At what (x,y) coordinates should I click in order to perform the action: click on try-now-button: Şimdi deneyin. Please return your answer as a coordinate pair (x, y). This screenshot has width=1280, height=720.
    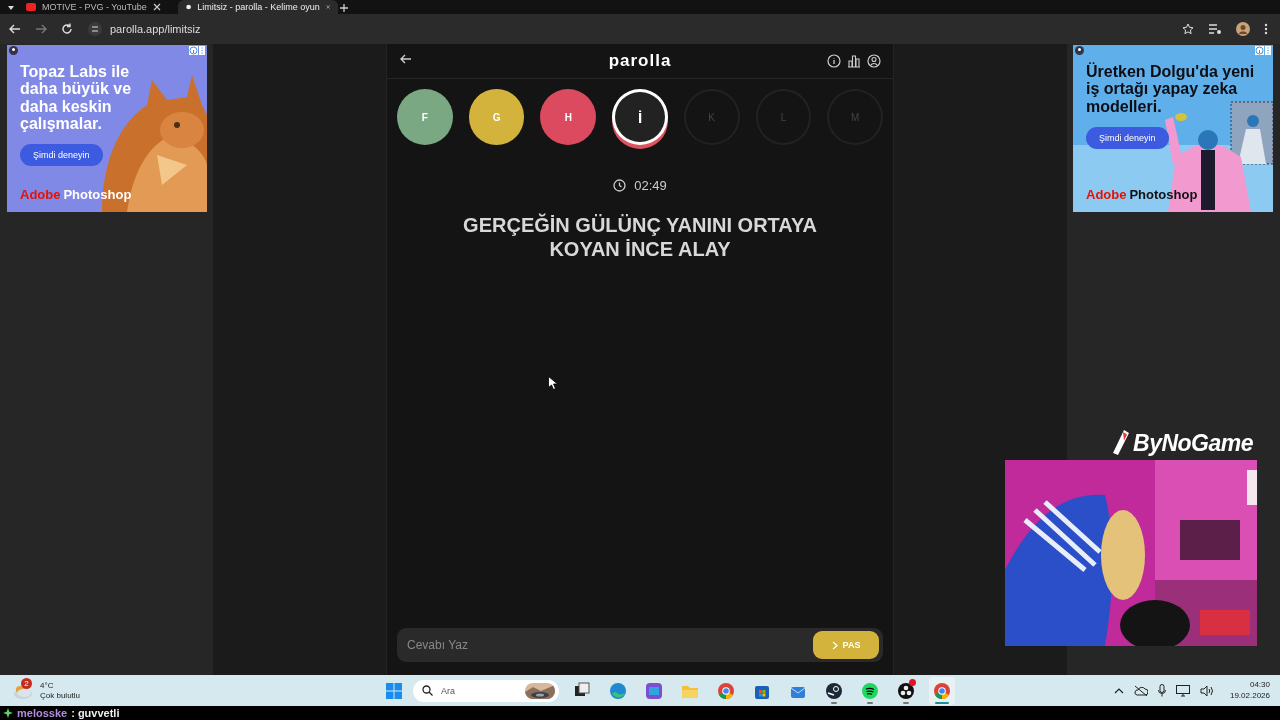
    Looking at the image, I should click on (61, 155).